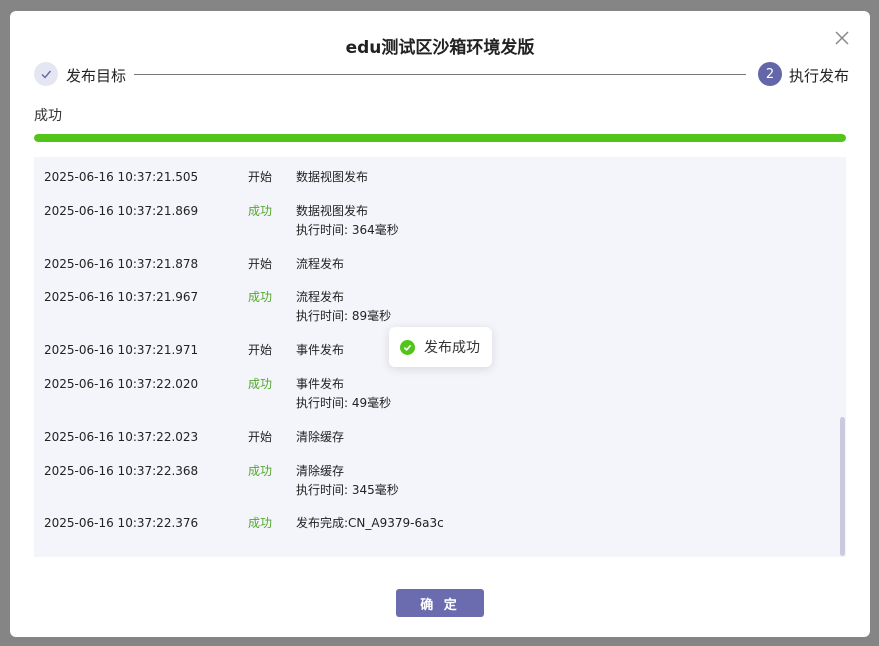 This screenshot has height=646, width=879. What do you see at coordinates (440, 48) in the screenshot?
I see `dialog-title: edu测试区沙箱环境发版` at bounding box center [440, 48].